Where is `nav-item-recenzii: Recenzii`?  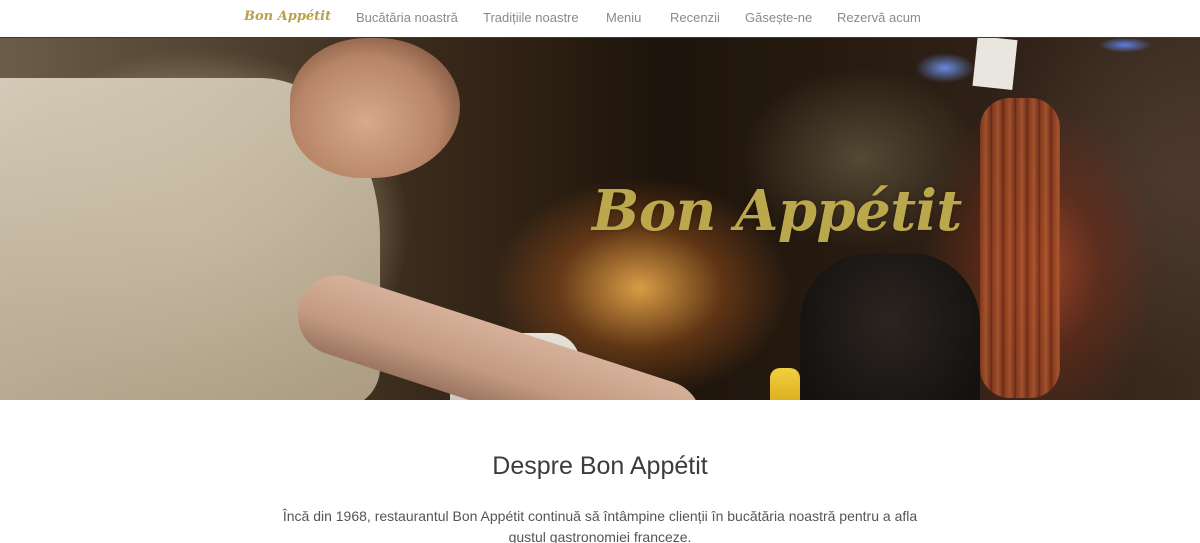
nav-item-recenzii: Recenzii is located at coordinates (695, 18).